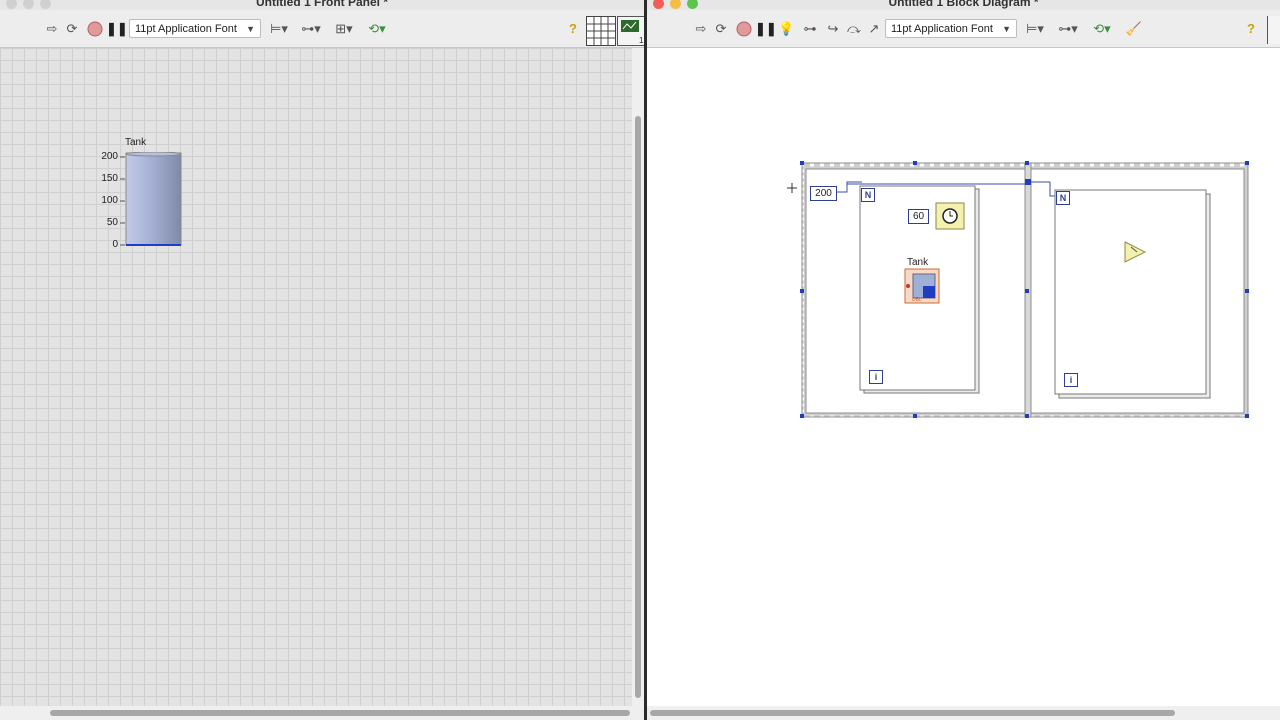 This screenshot has width=1280, height=720. Describe the element at coordinates (638, 407) in the screenshot. I see `vertical-scroll-thumb` at that location.